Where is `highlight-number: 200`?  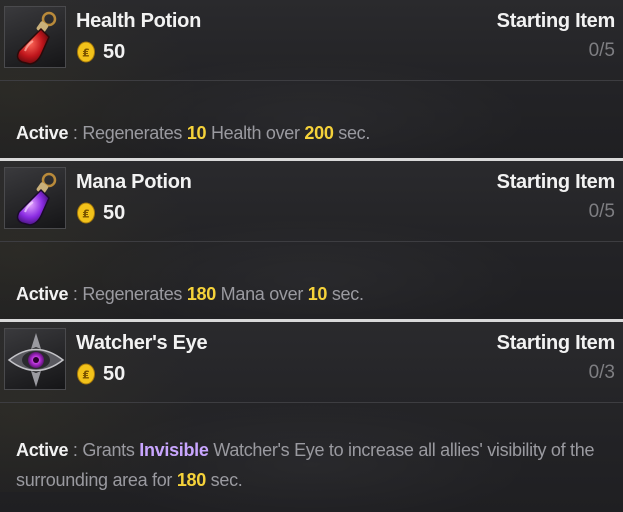 highlight-number: 200 is located at coordinates (319, 133).